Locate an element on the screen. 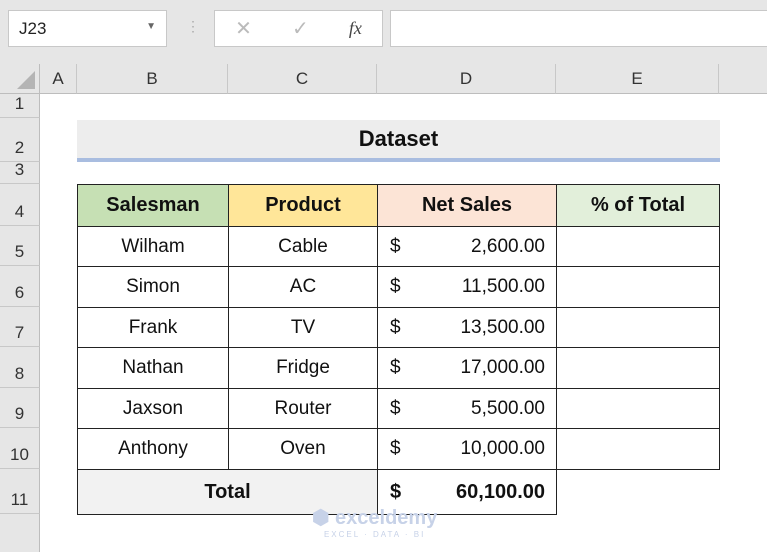 Image resolution: width=767 pixels, height=552 pixels. product-cell: Fridge is located at coordinates (303, 368).